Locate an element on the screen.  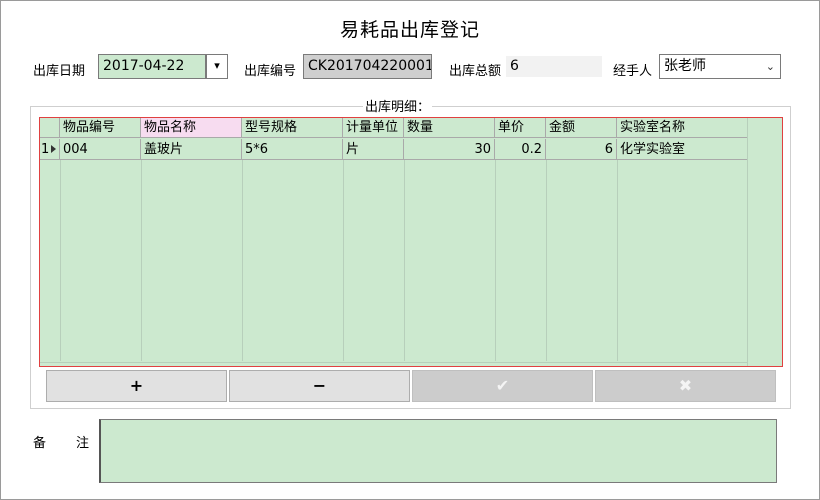
column-header-qty: 数量 is located at coordinates (449, 128).